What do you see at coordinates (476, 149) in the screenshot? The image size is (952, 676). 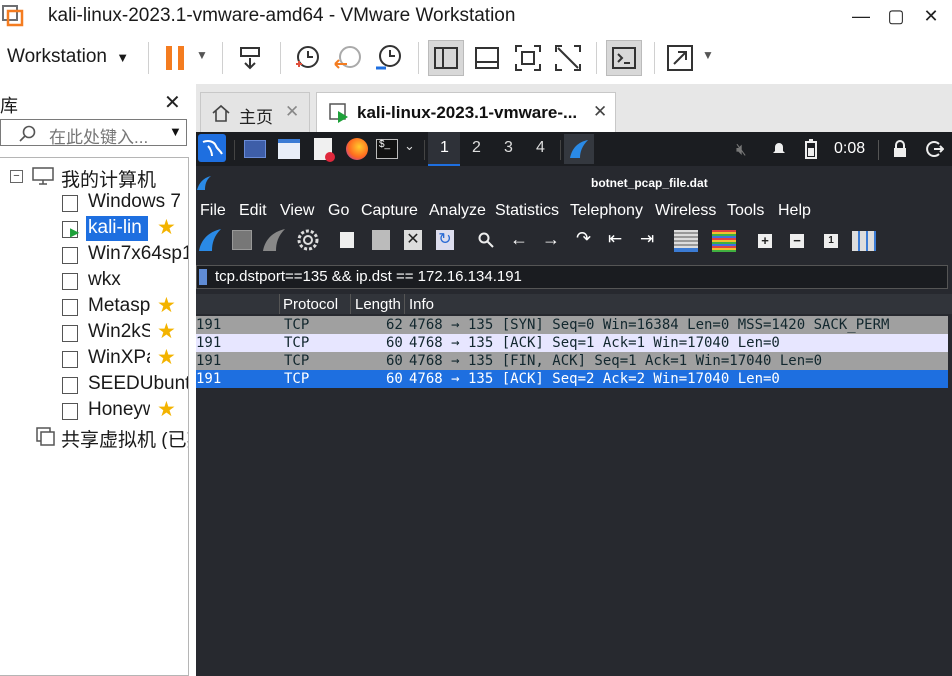 I see `workspace-2: 2` at bounding box center [476, 149].